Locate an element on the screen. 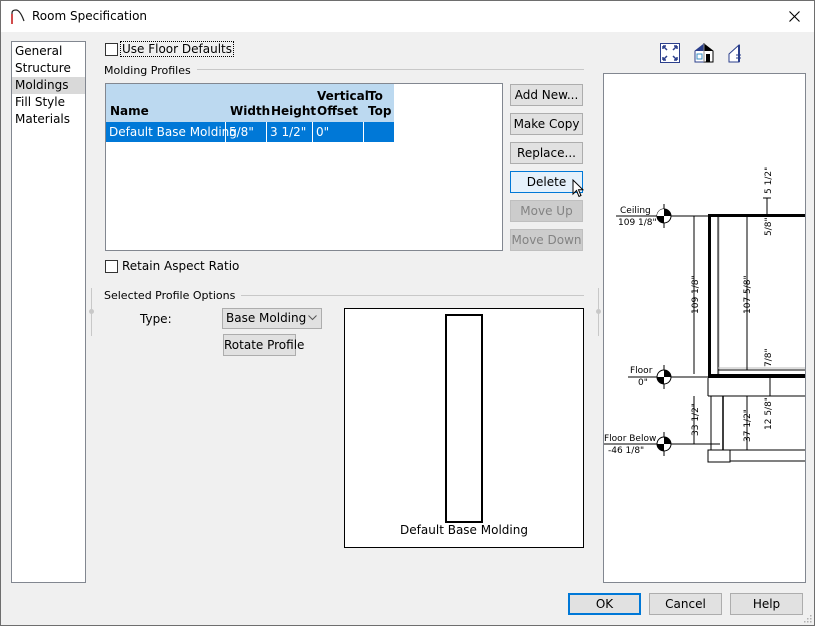 The width and height of the screenshot is (815, 626). use-floor-defaults-label: Use Floor Defaults is located at coordinates (177, 49).